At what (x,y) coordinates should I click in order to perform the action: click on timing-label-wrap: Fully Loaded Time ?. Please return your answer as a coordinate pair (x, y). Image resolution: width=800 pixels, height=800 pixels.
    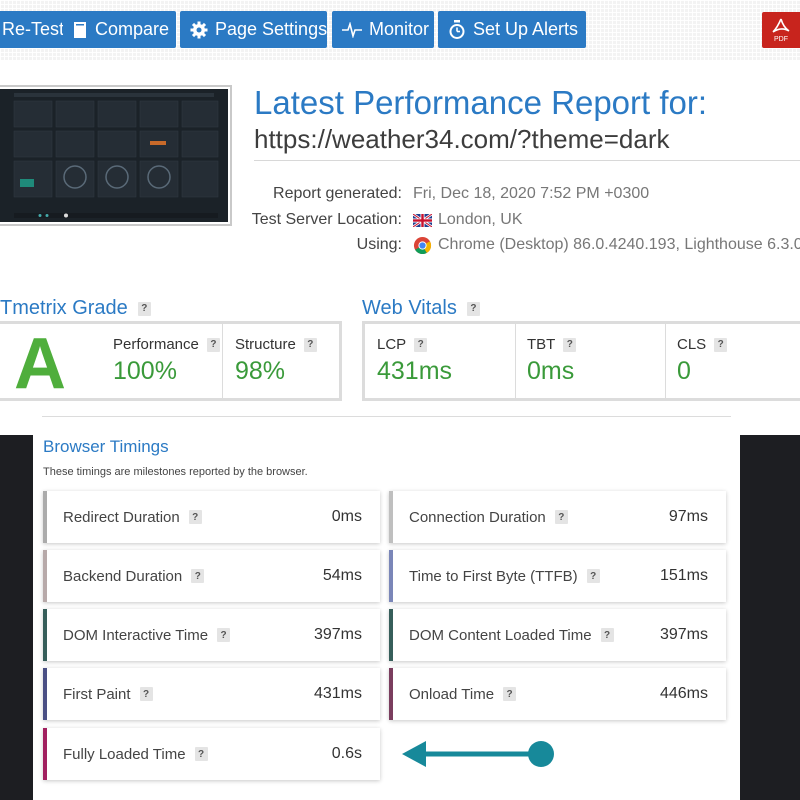
    Looking at the image, I should click on (135, 754).